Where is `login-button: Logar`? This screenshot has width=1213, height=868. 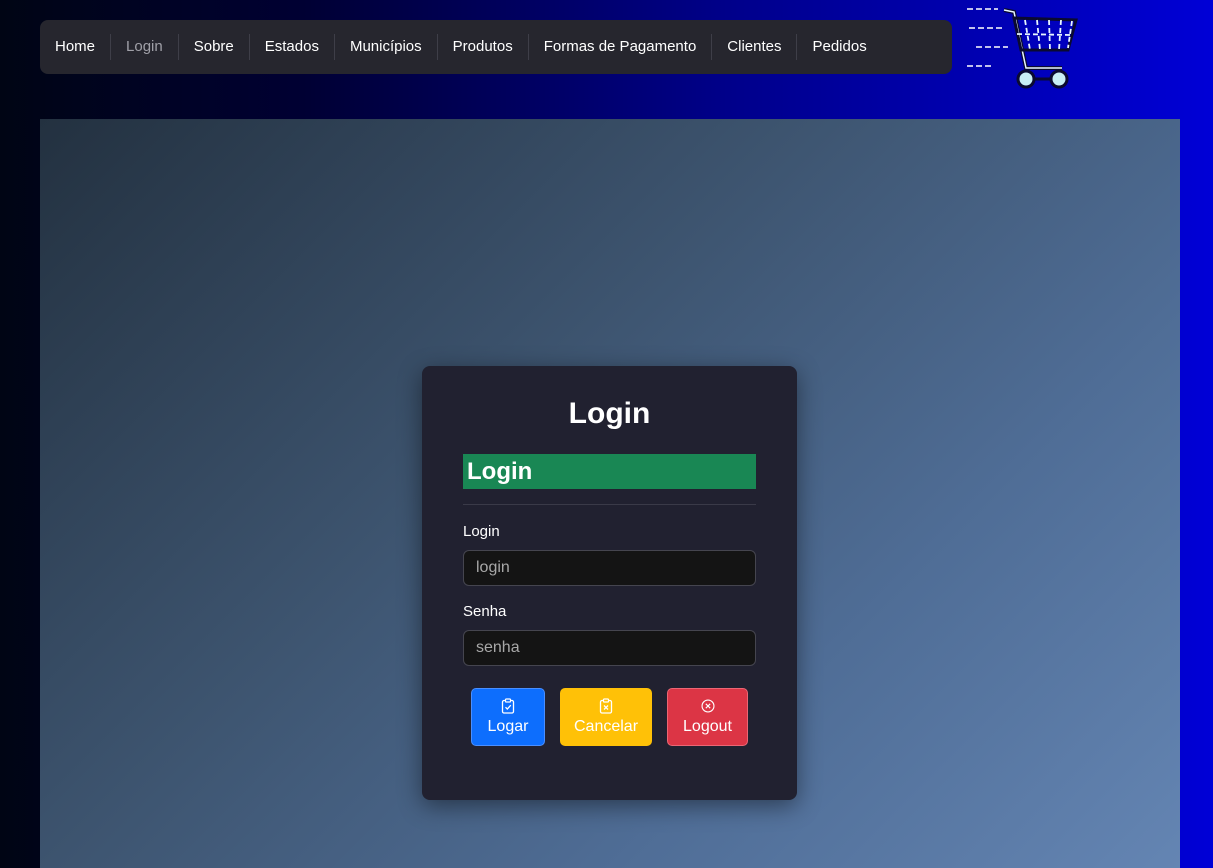
login-button: Logar is located at coordinates (508, 717).